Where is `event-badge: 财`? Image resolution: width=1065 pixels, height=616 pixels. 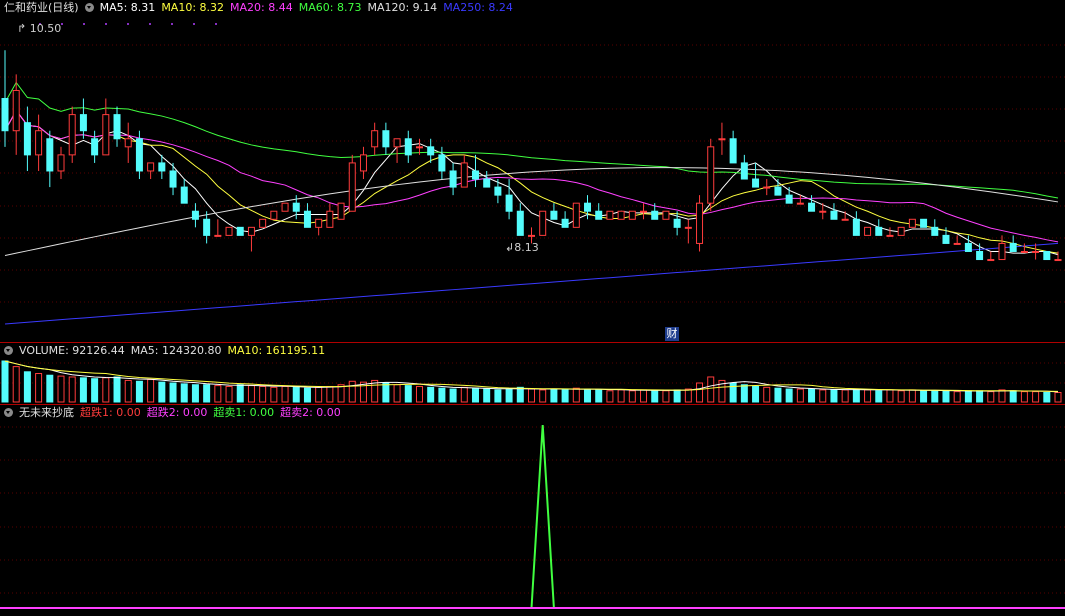
event-badge: 财 is located at coordinates (672, 334).